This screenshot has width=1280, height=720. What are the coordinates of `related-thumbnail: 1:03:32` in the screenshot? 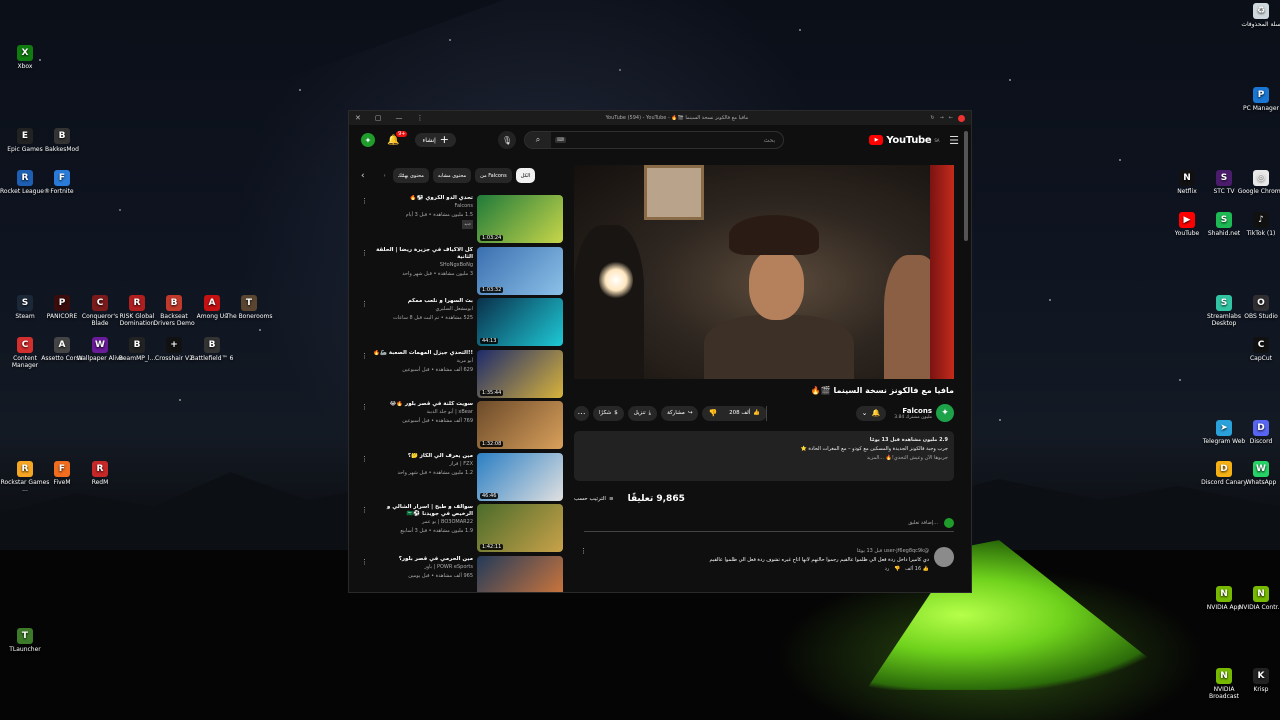 It's located at (520, 270).